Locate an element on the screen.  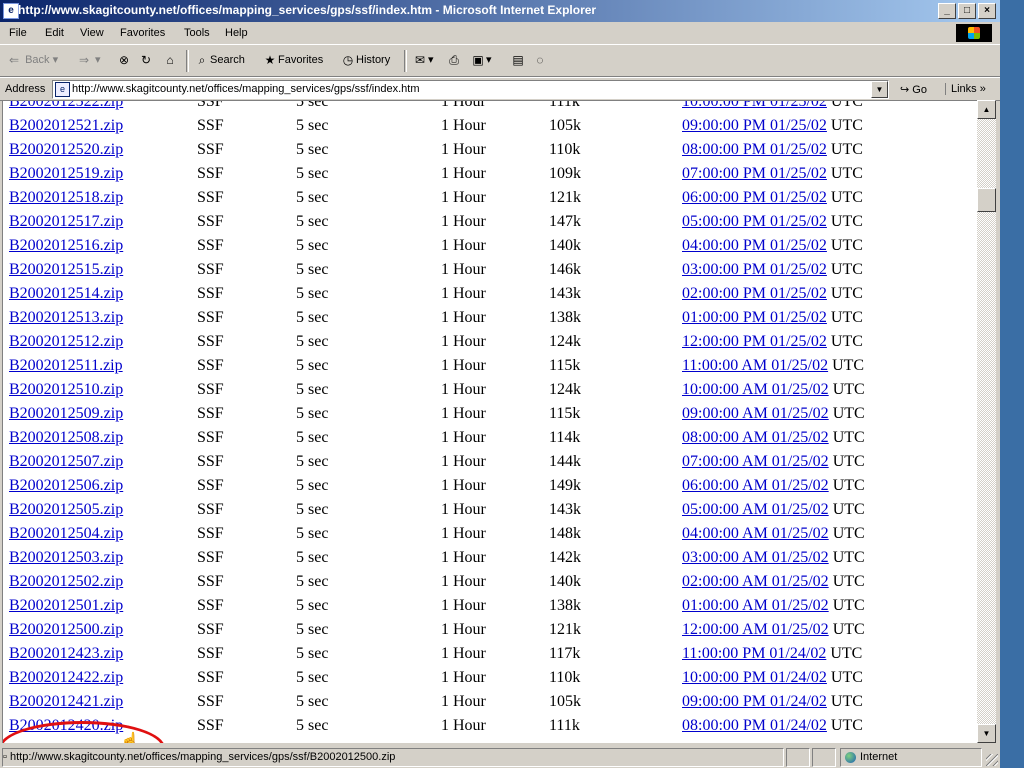
scroll-up-button: ▲ is located at coordinates (986, 109).